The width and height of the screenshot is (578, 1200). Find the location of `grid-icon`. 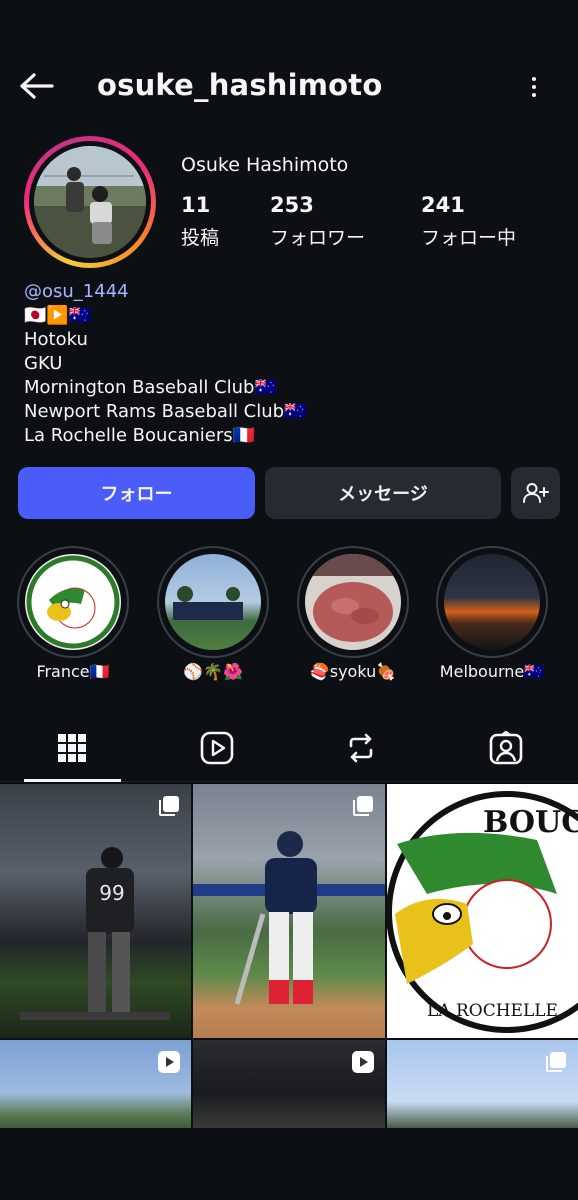

grid-icon is located at coordinates (72, 748).